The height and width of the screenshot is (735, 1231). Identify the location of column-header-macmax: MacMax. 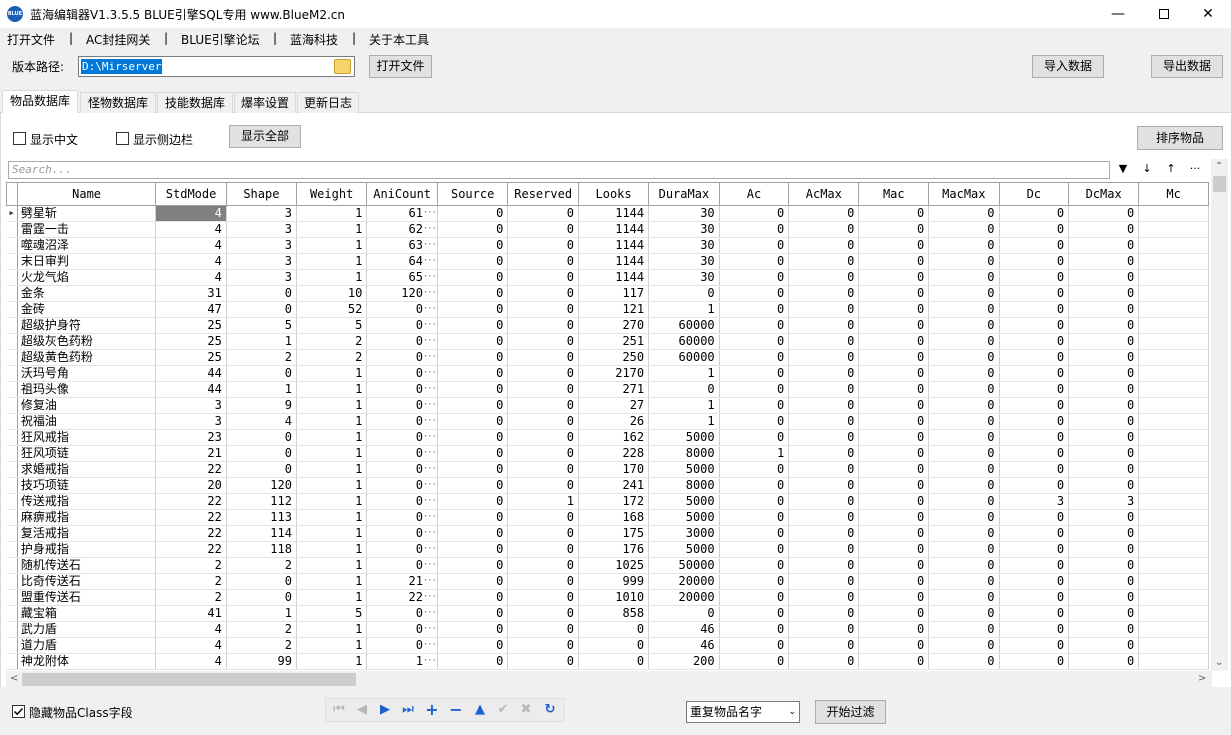
(964, 194).